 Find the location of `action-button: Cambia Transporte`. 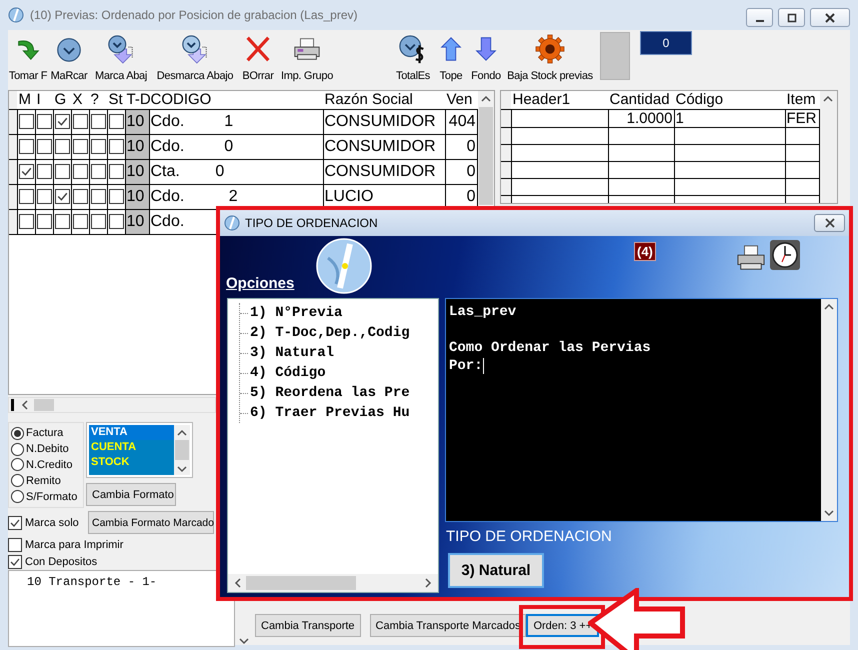

action-button: Cambia Transporte is located at coordinates (308, 625).